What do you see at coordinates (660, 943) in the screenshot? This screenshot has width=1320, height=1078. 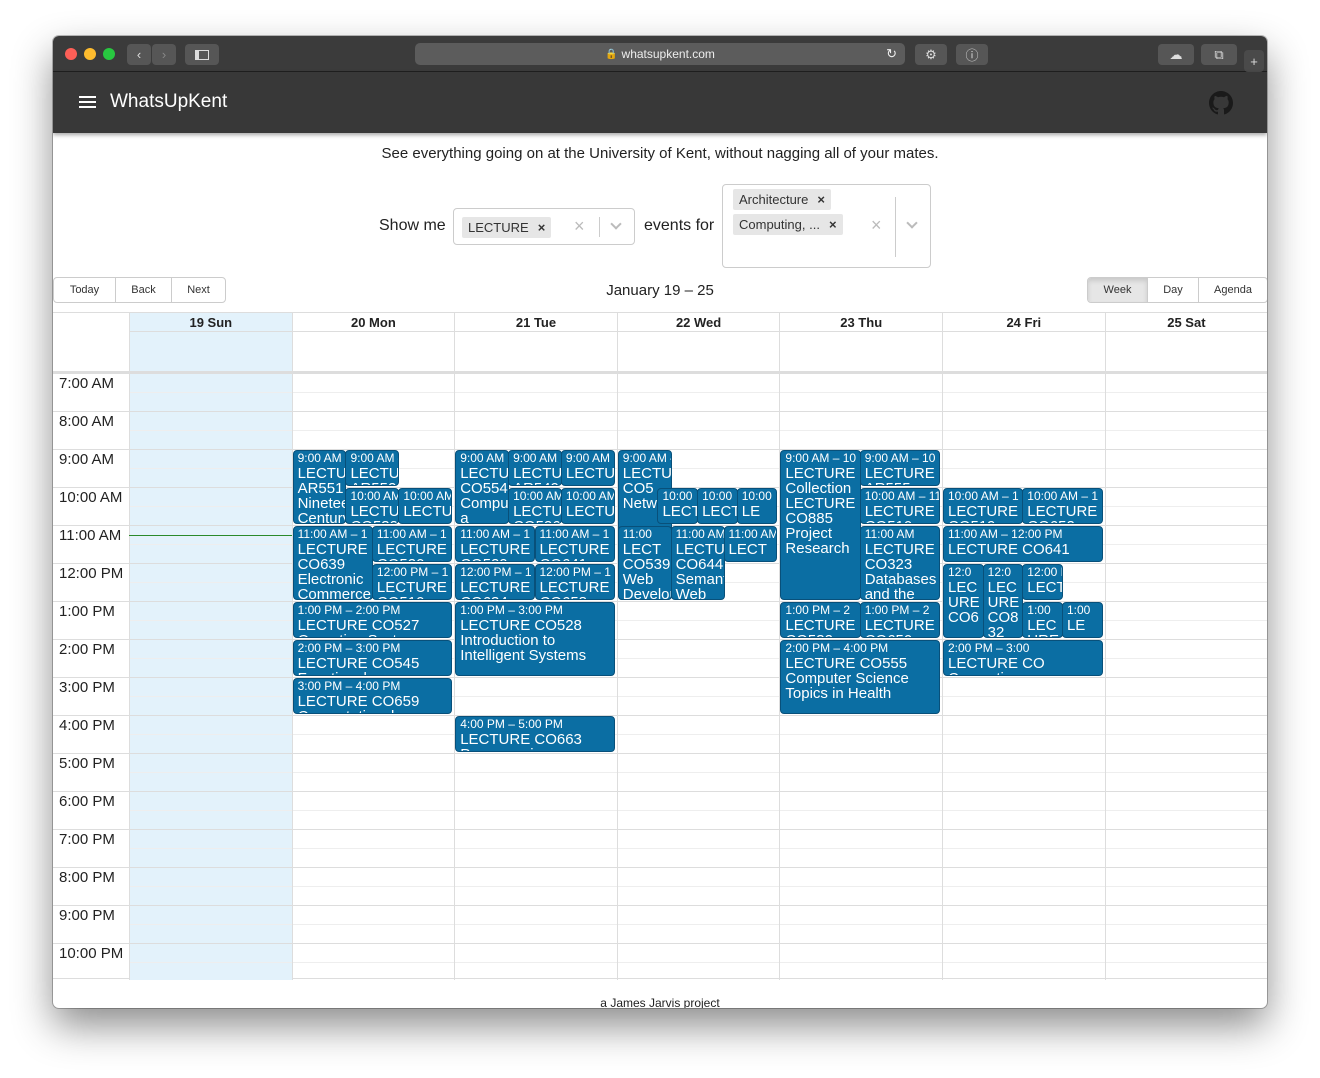 I see `hour-line` at bounding box center [660, 943].